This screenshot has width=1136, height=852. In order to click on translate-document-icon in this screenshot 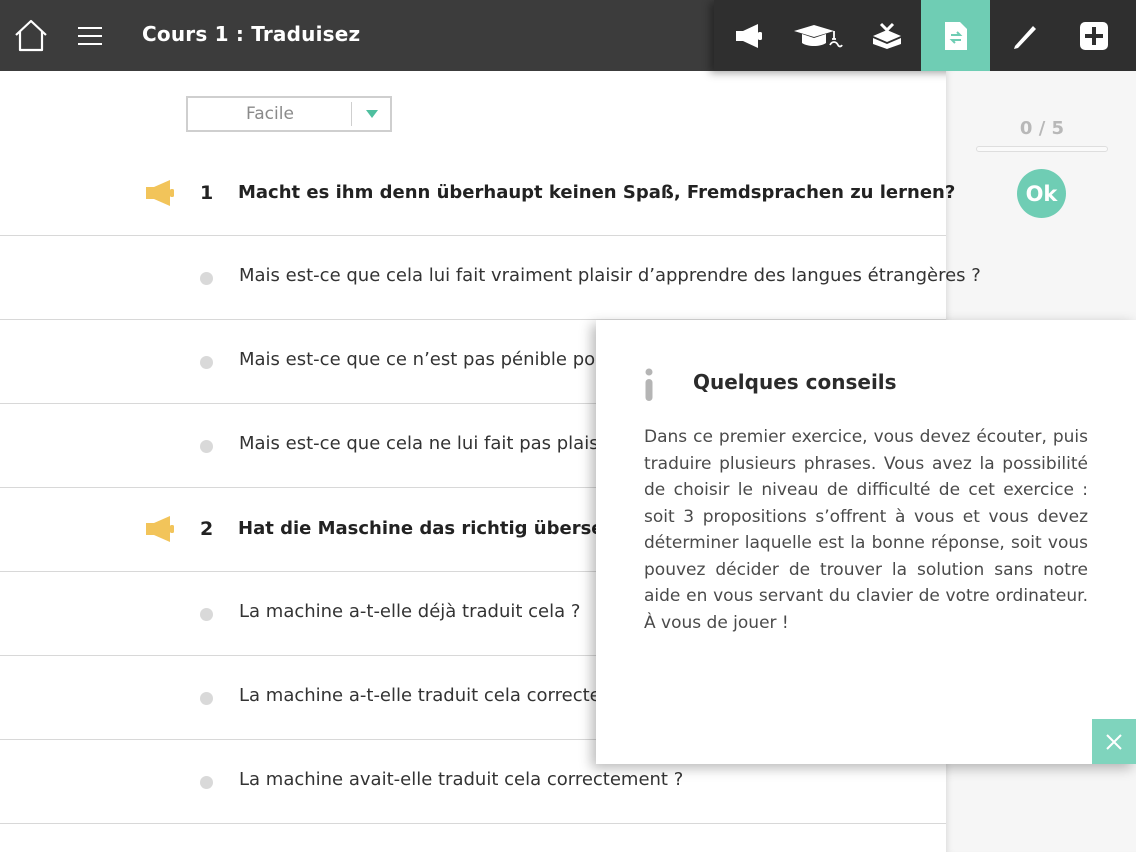, I will do `click(955, 35)`.